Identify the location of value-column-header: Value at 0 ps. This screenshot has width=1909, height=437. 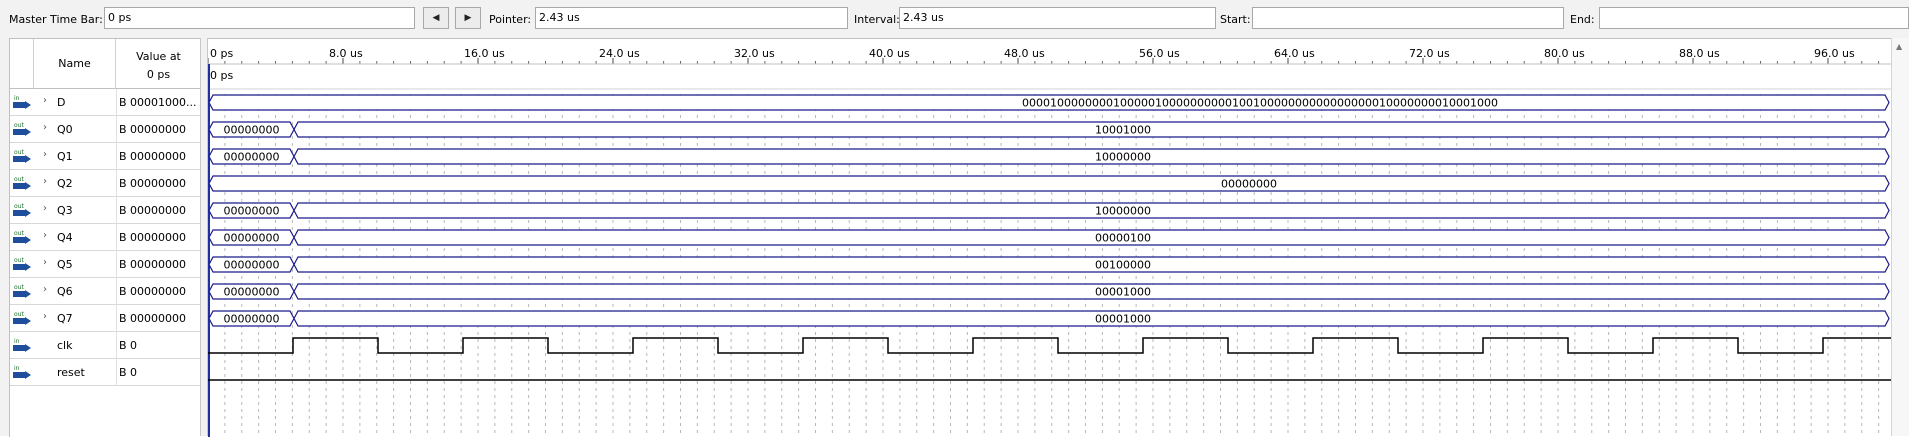
(158, 64).